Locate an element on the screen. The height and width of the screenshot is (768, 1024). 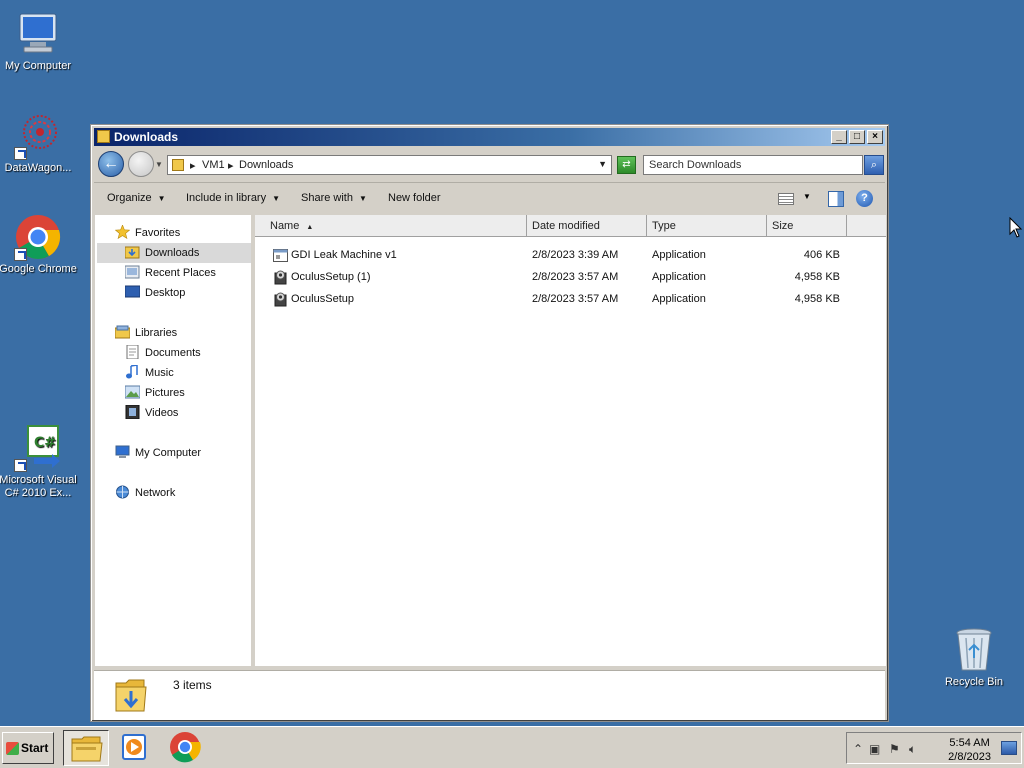
maximize-button: □ is located at coordinates (857, 137).